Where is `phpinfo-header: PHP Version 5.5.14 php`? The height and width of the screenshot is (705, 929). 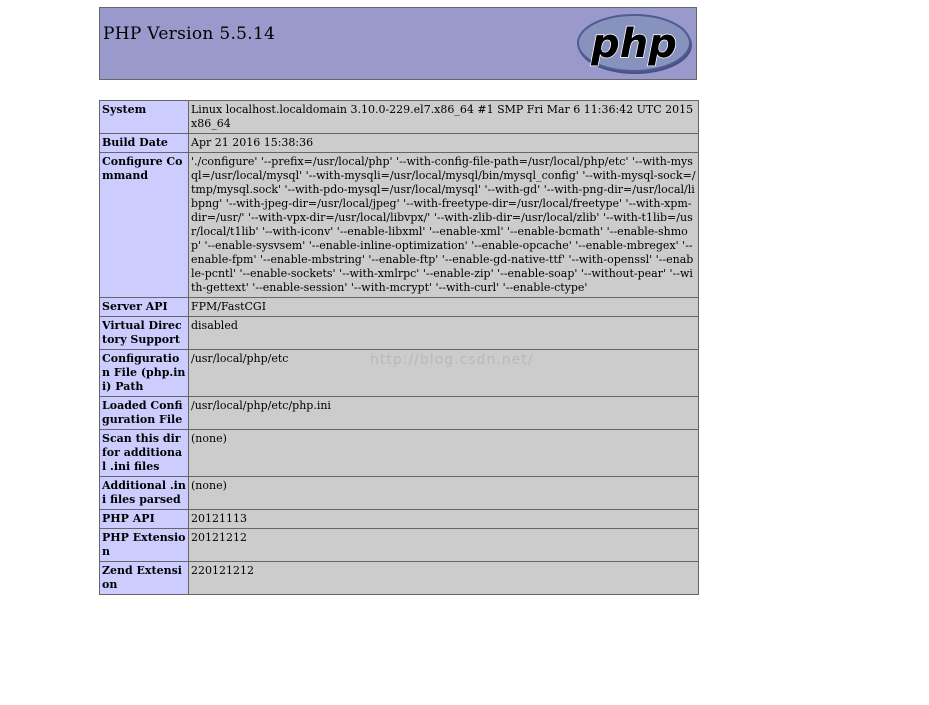
phpinfo-header: PHP Version 5.5.14 php is located at coordinates (398, 43).